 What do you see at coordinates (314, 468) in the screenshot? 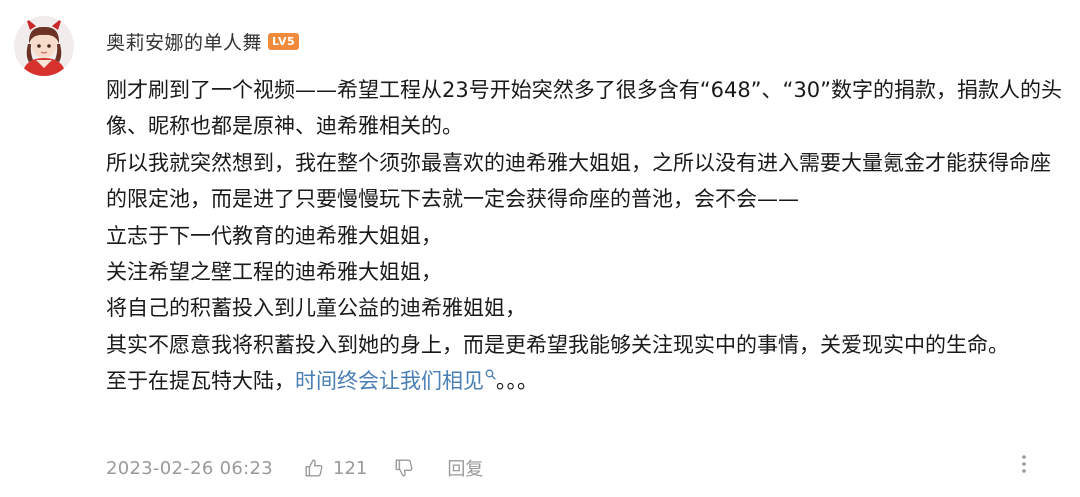
I see `thumbs-up-icon` at bounding box center [314, 468].